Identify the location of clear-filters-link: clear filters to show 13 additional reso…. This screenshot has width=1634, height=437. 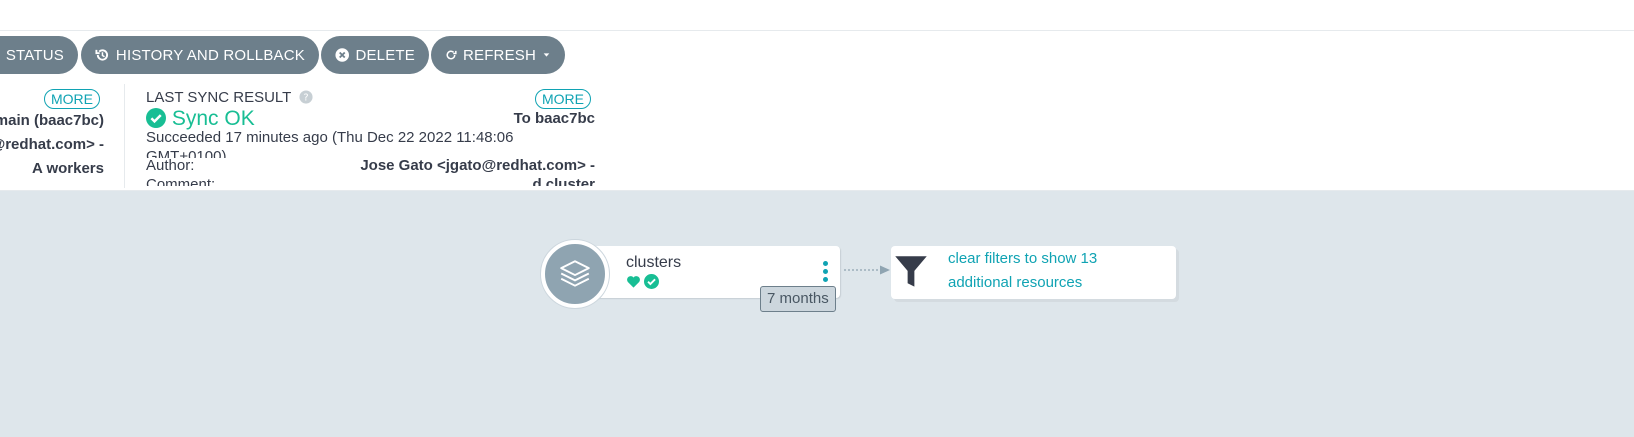
(1022, 271).